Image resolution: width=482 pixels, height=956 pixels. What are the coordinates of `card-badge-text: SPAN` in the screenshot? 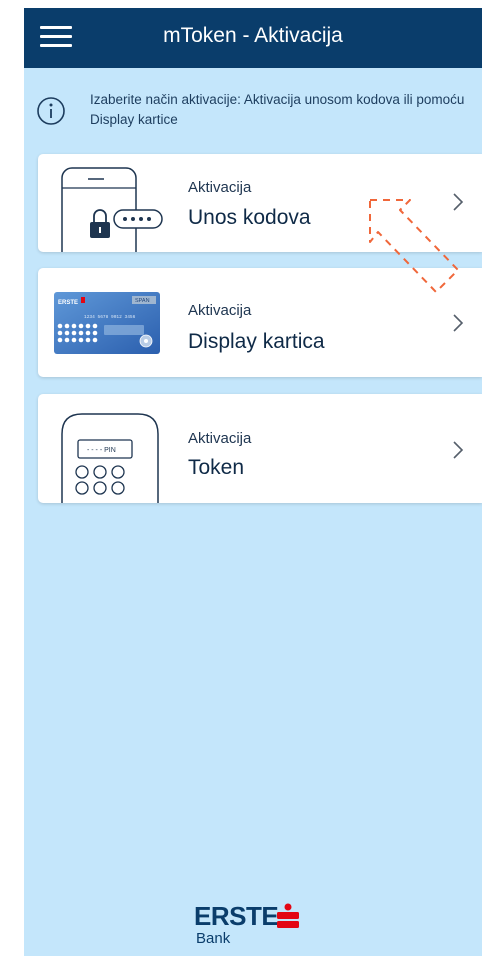 It's located at (142, 301).